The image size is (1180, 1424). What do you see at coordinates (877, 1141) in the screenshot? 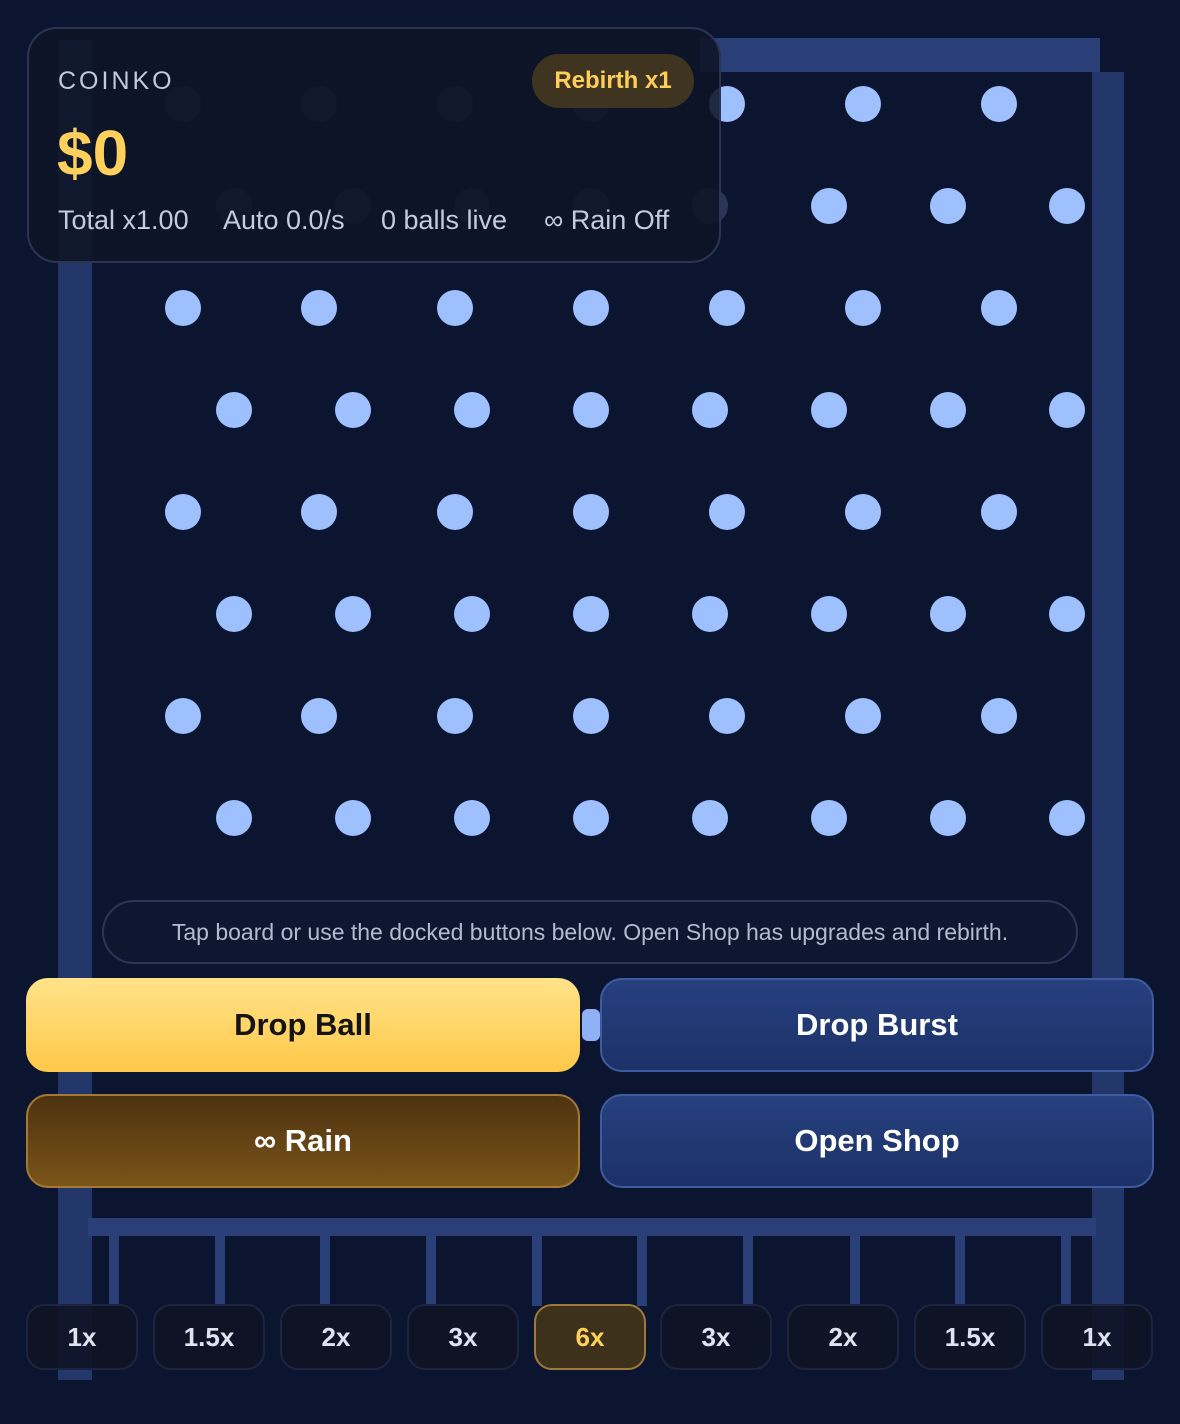
I see `open-shop-button: Open Shop` at bounding box center [877, 1141].